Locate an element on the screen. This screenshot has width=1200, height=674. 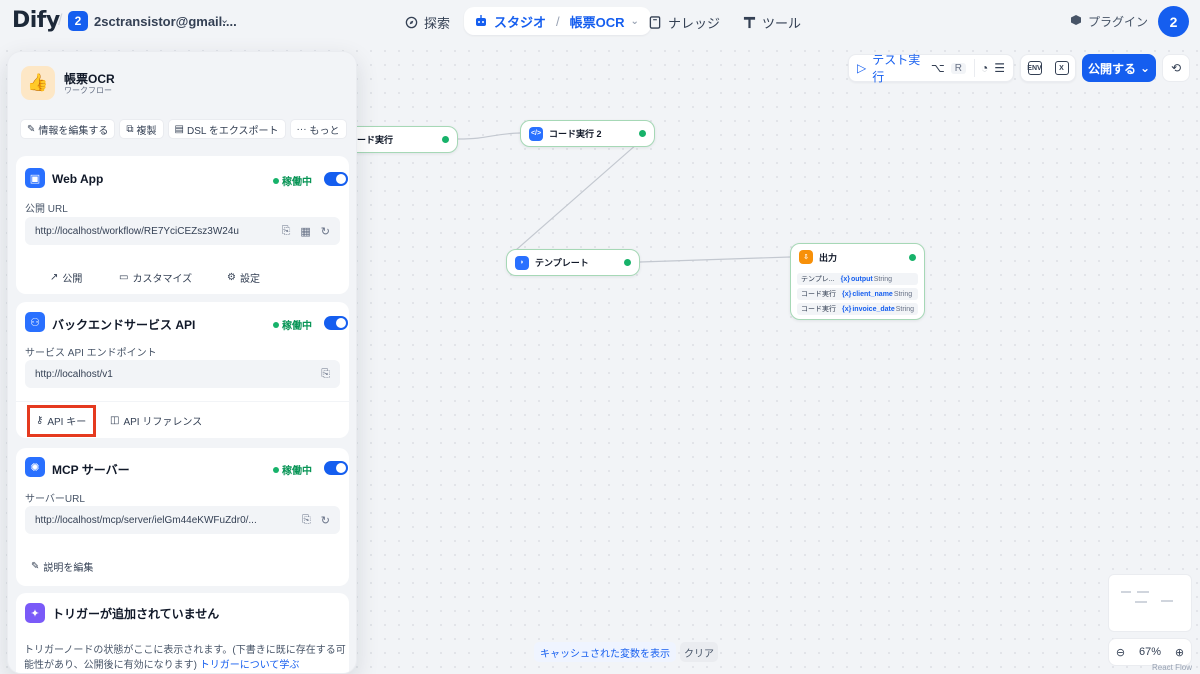
settings-link: ⚙ 設定 is located at coordinates (243, 277).